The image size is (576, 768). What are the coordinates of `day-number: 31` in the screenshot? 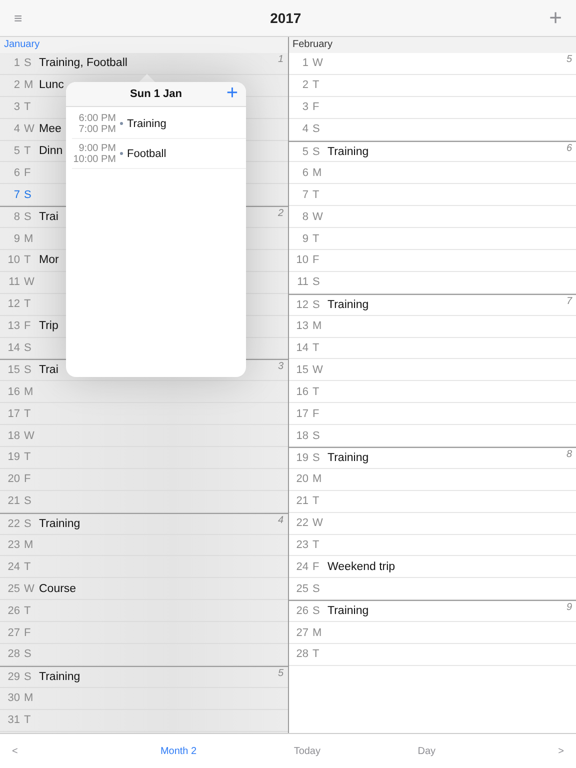 It's located at (13, 720).